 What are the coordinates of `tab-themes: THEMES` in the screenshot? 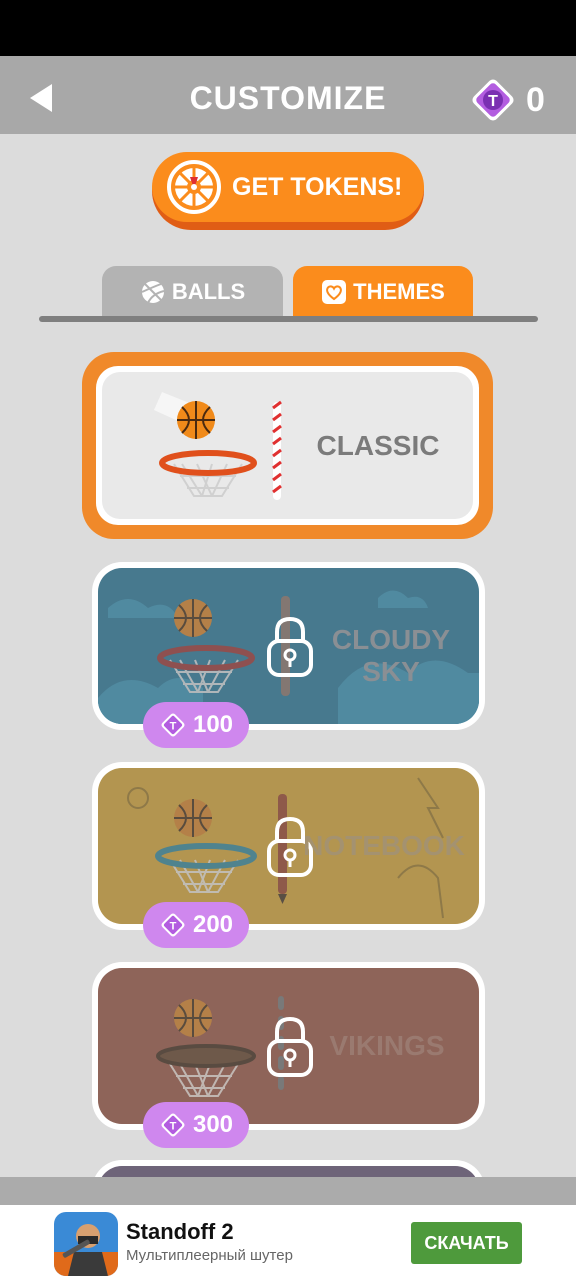 It's located at (383, 292).